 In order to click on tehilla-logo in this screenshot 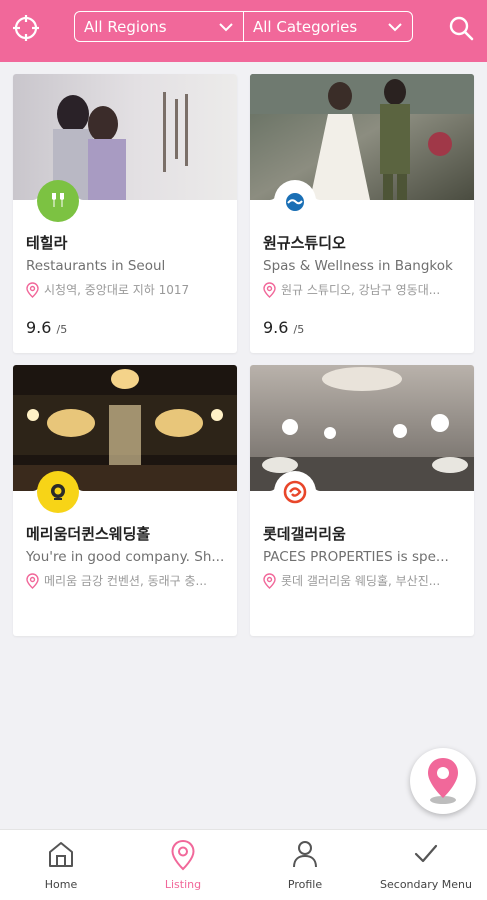, I will do `click(58, 201)`.